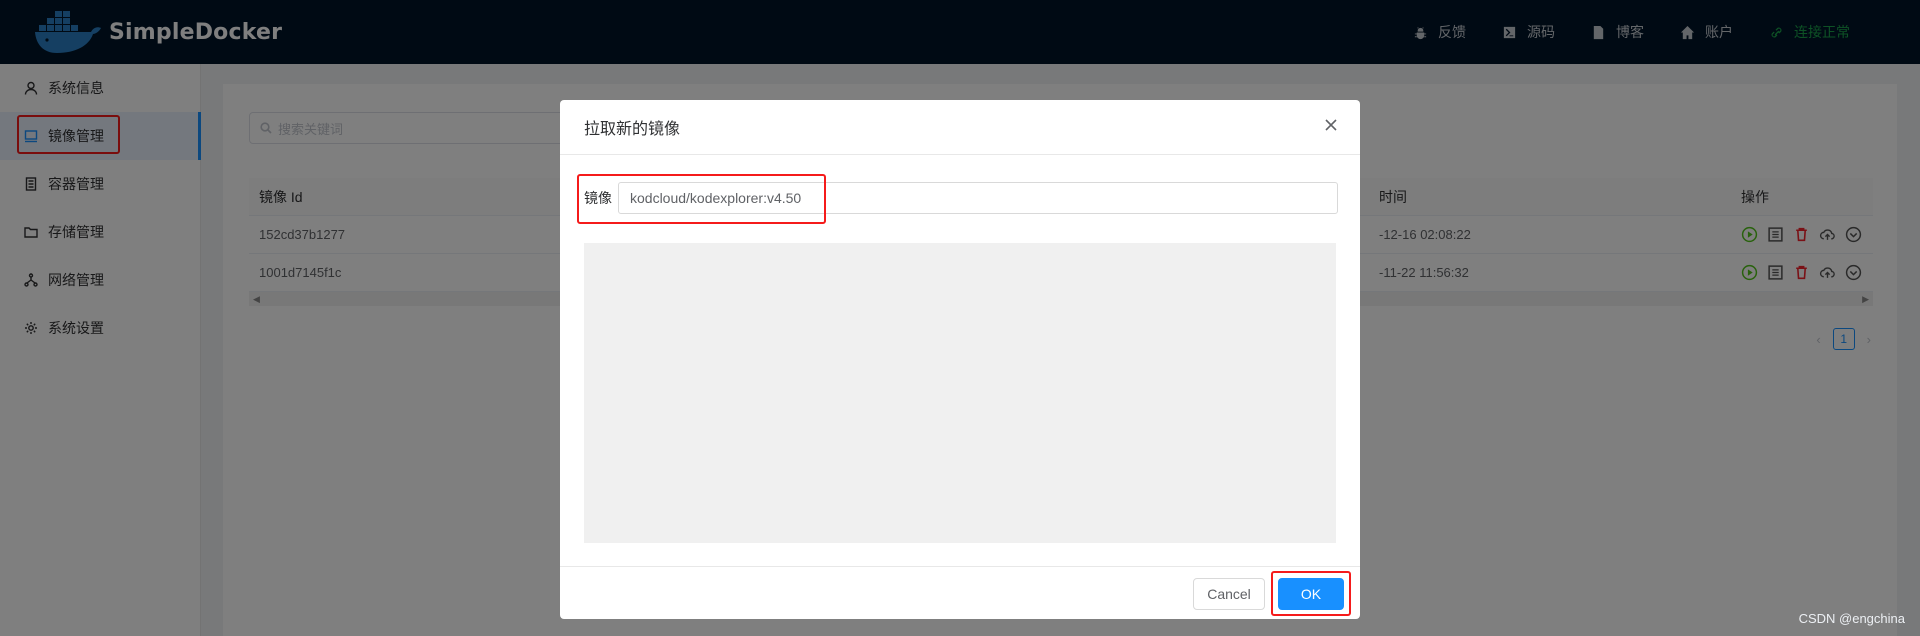 The height and width of the screenshot is (636, 1920). What do you see at coordinates (960, 592) in the screenshot?
I see `dialog-footer: Cancel OK` at bounding box center [960, 592].